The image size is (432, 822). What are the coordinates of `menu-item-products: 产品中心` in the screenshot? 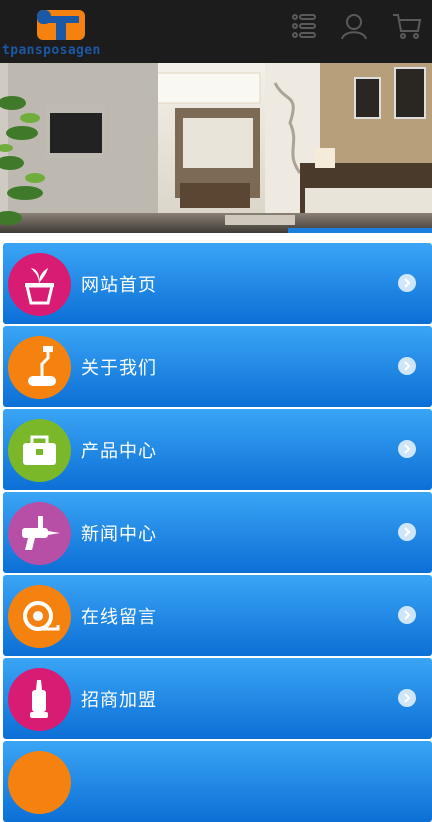 It's located at (217, 449).